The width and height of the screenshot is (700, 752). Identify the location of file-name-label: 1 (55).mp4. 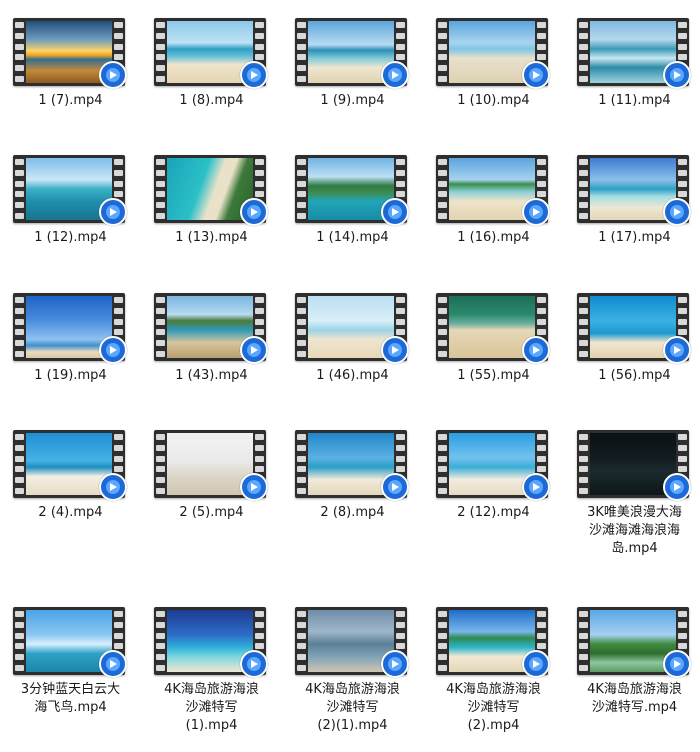
(493, 375).